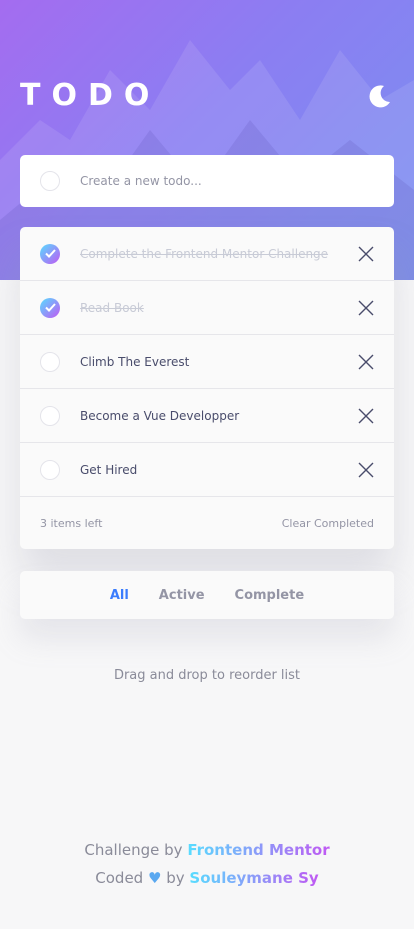 Image resolution: width=414 pixels, height=929 pixels. Describe the element at coordinates (204, 253) in the screenshot. I see `todo-text: Complete the Frontend Mentor Challenge` at that location.